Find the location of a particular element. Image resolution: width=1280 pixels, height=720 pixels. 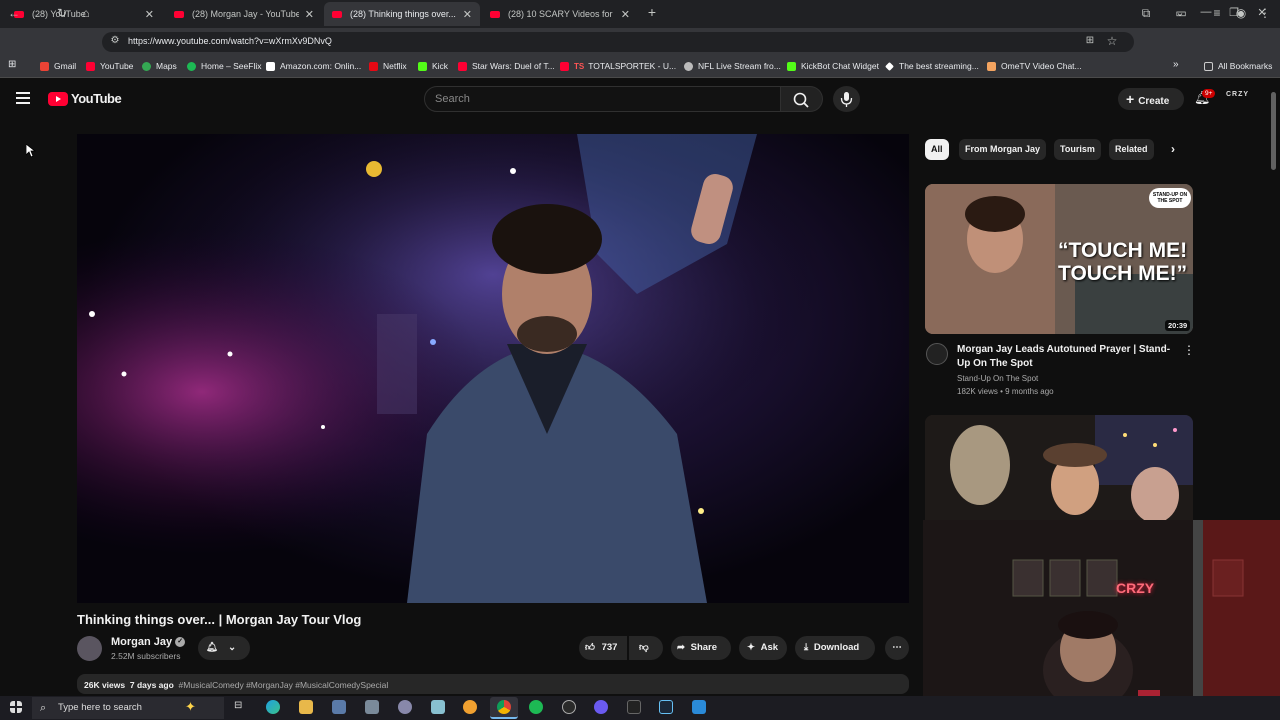

browser-tab-active: (28) Thinking things over... | Mo ✕ is located at coordinates (402, 14).